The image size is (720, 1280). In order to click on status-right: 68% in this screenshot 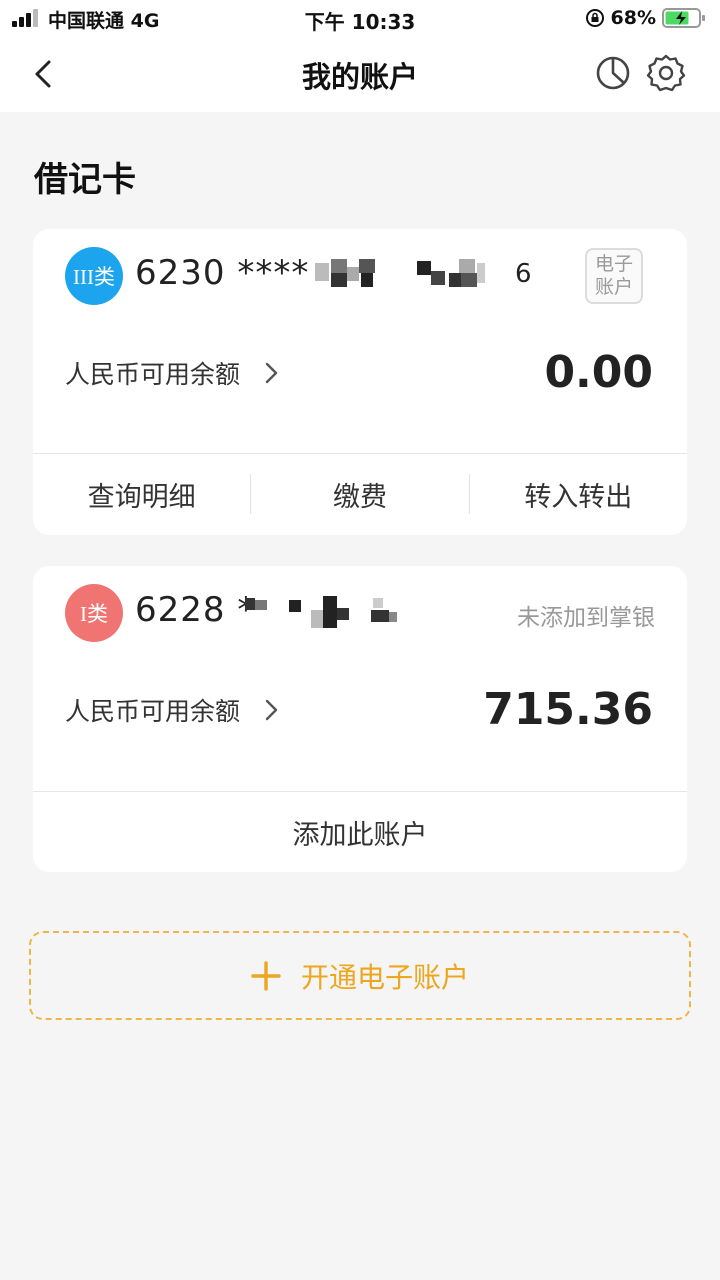, I will do `click(645, 18)`.